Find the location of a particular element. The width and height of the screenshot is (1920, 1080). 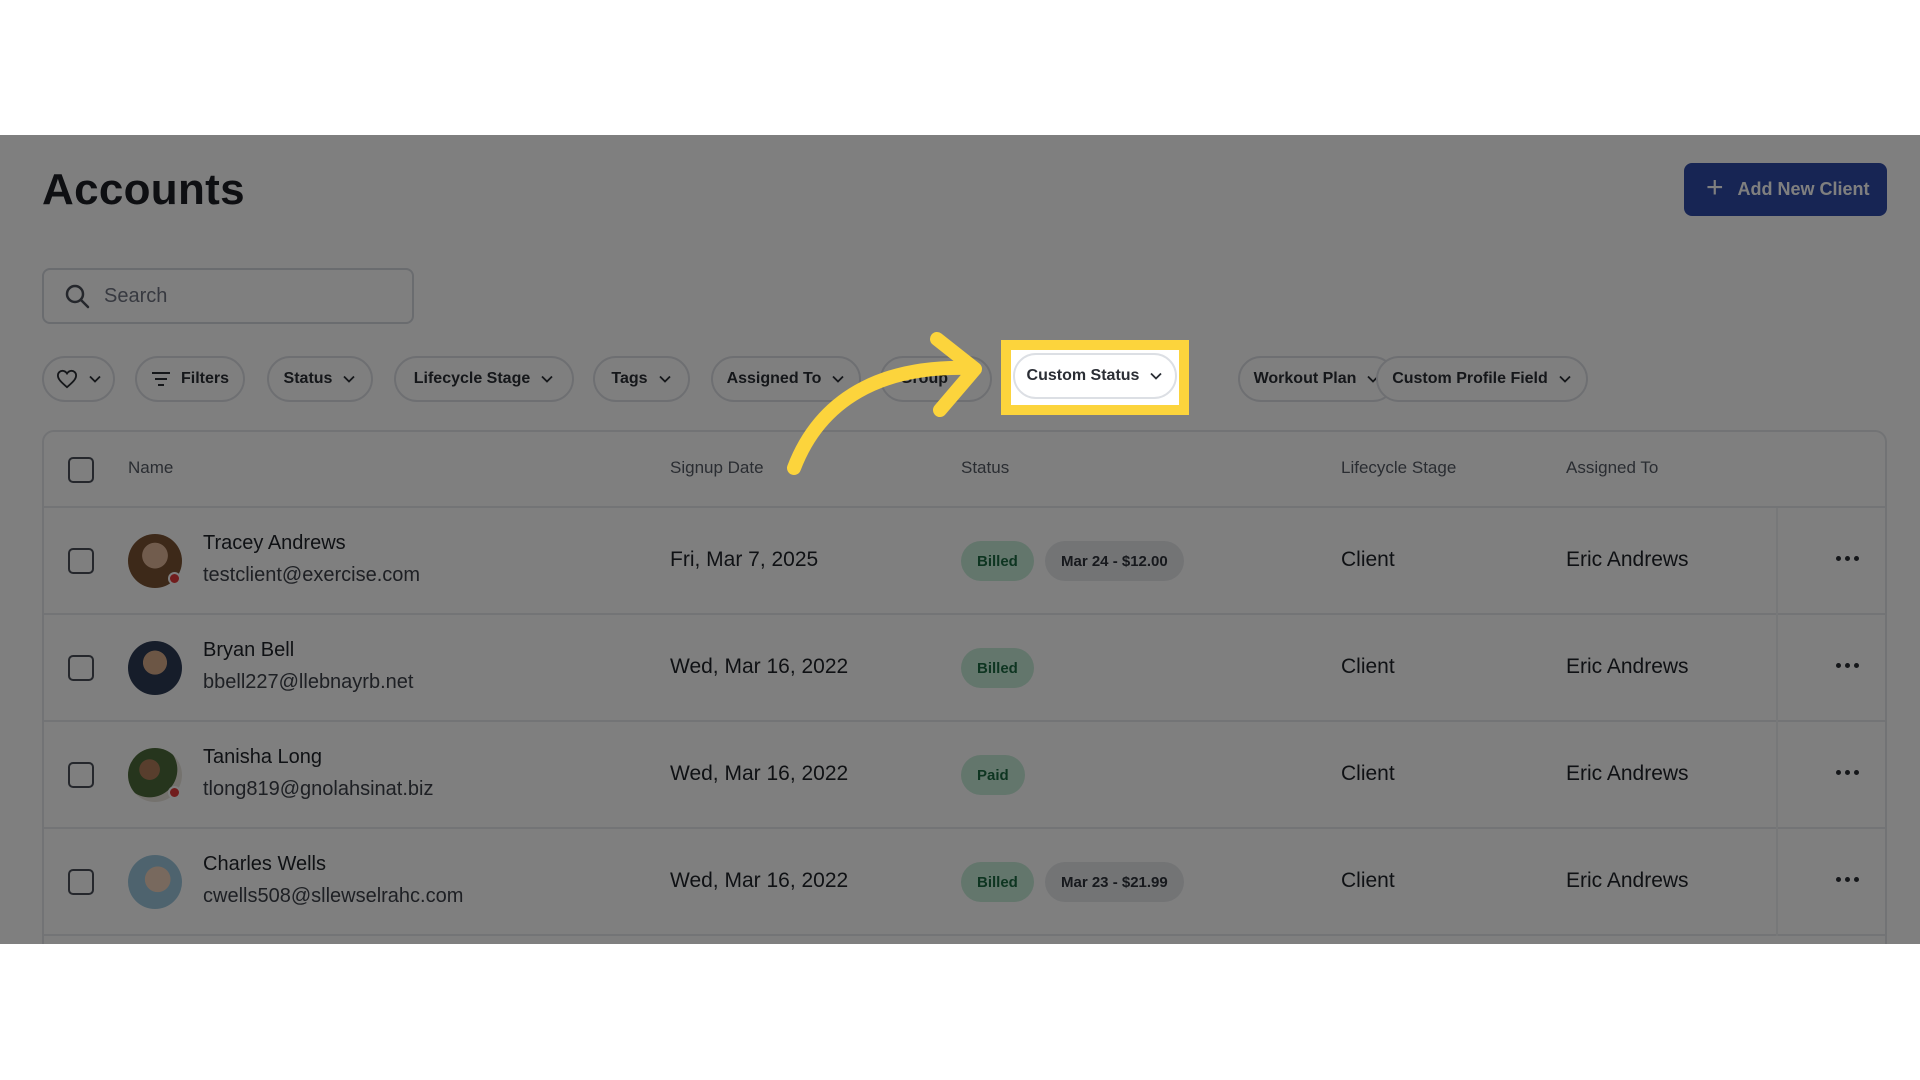

lifecycle-stage-filter-chip: Lifecycle Stage is located at coordinates (484, 379).